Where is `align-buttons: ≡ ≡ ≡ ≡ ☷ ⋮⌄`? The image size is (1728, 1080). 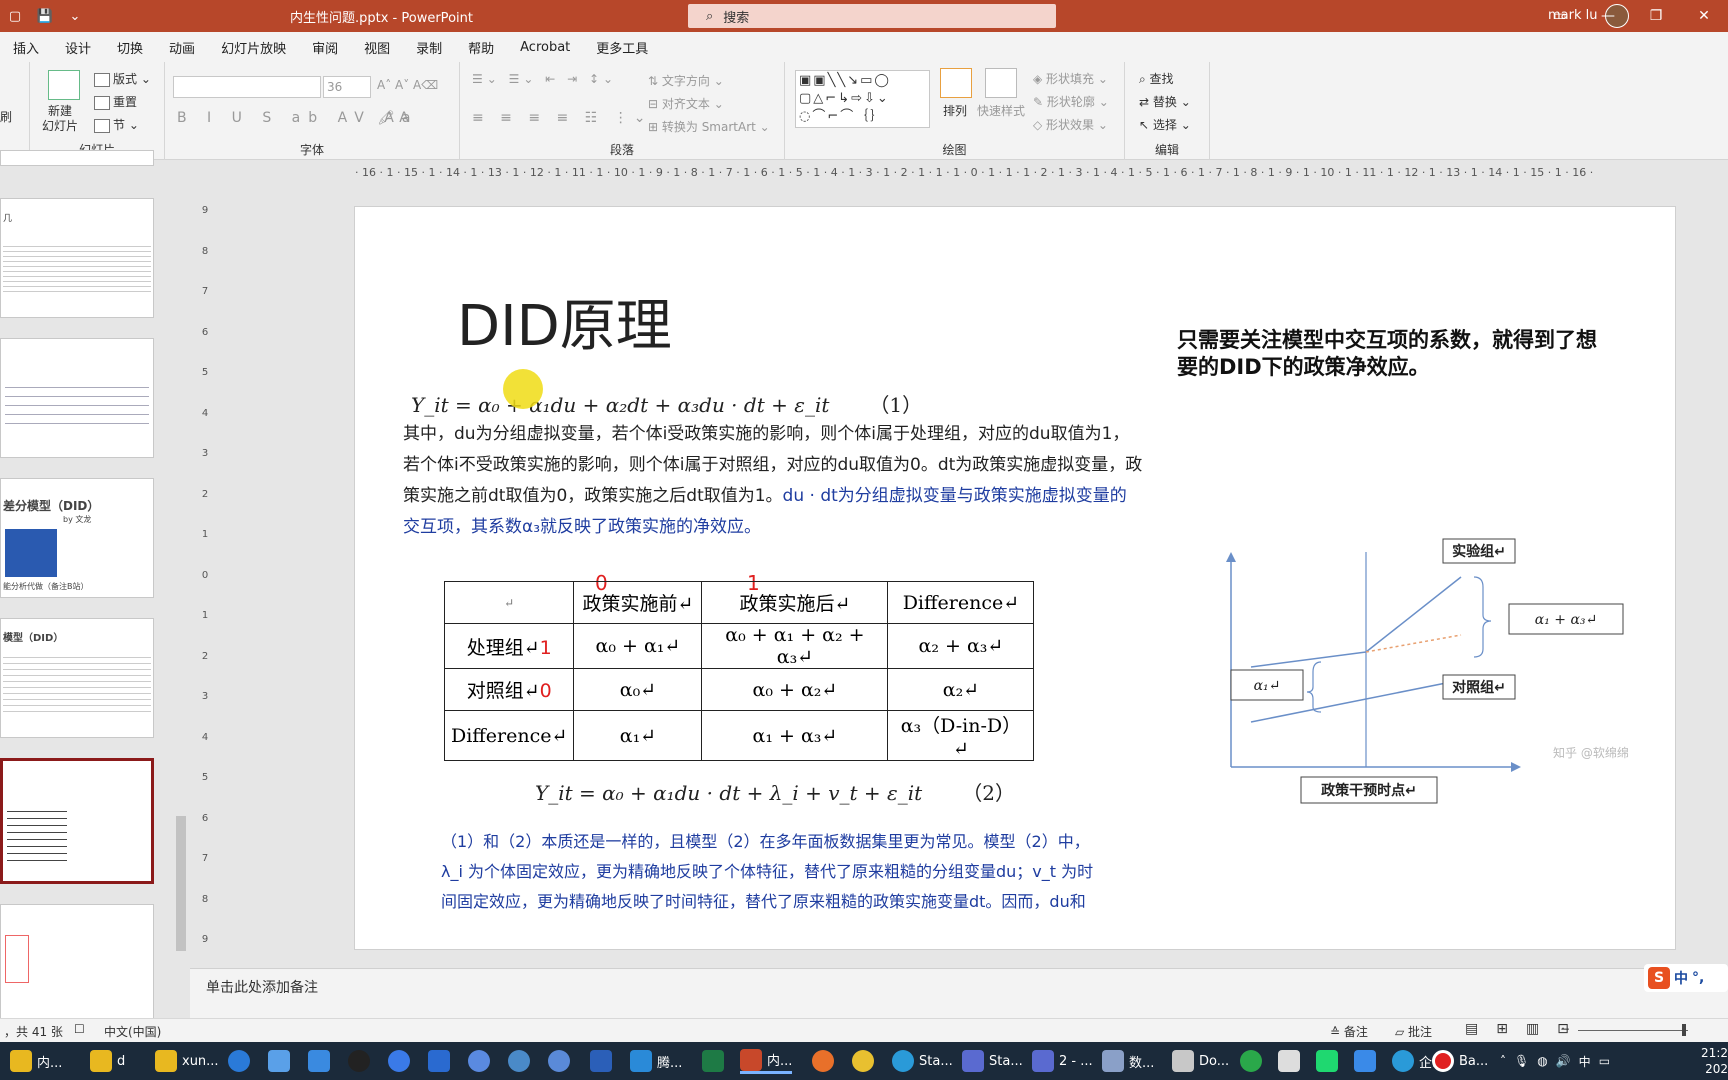
align-buttons: ≡ ≡ ≡ ≡ ☷ ⋮⌄ is located at coordinates (561, 118).